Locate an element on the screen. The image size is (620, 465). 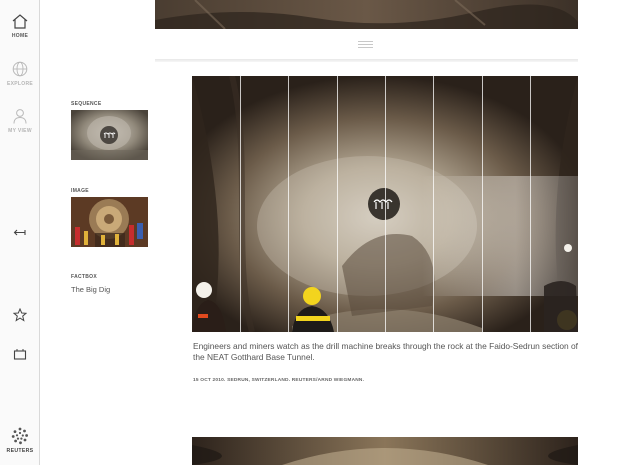
factbox-heading: FACTBOX is located at coordinates (84, 277).